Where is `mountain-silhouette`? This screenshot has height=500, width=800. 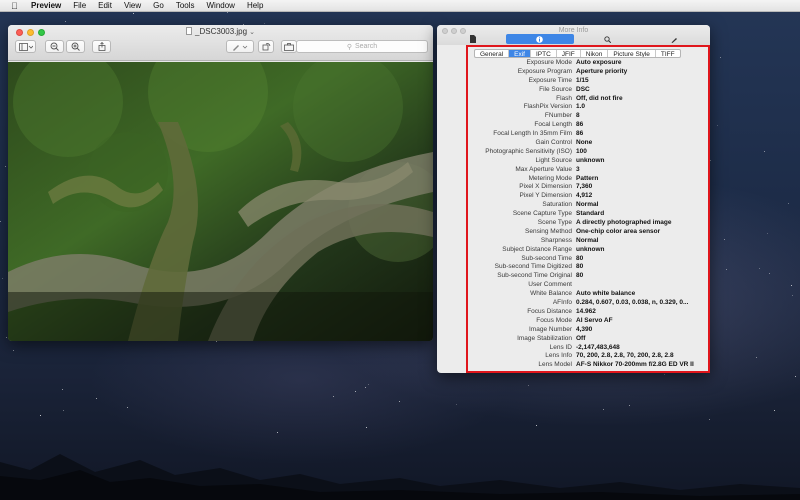
mountain-silhouette is located at coordinates (400, 477).